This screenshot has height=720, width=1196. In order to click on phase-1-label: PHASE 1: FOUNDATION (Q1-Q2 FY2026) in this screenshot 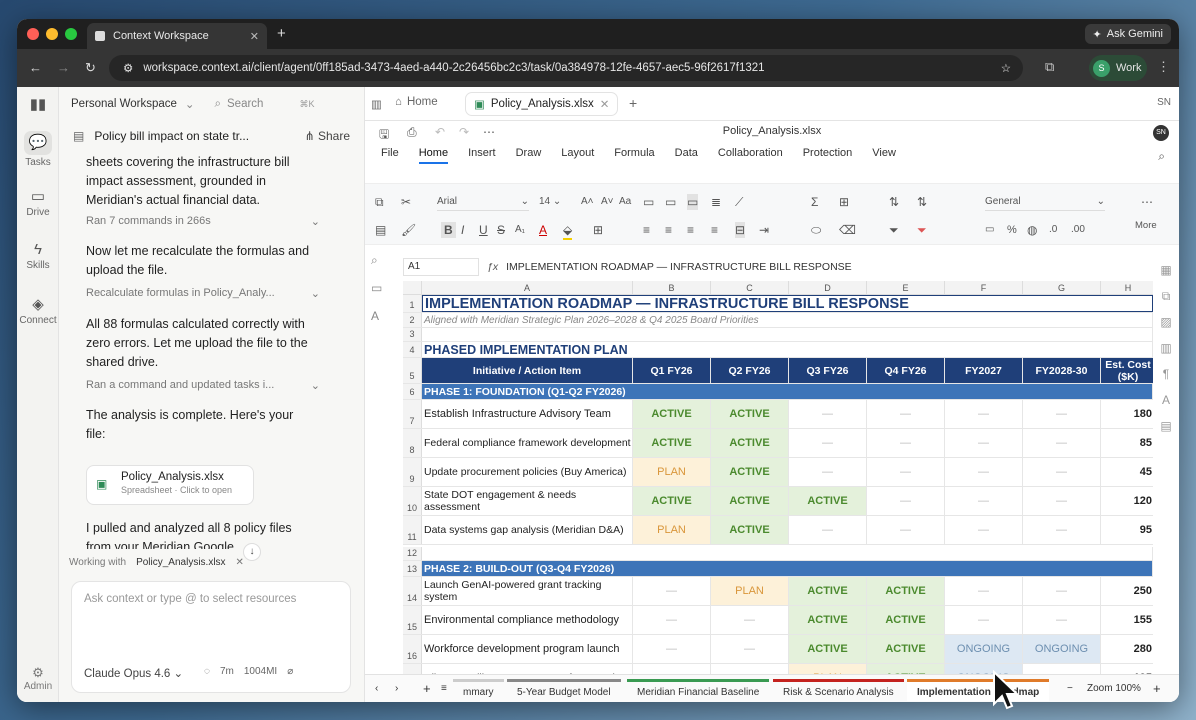, I will do `click(787, 391)`.